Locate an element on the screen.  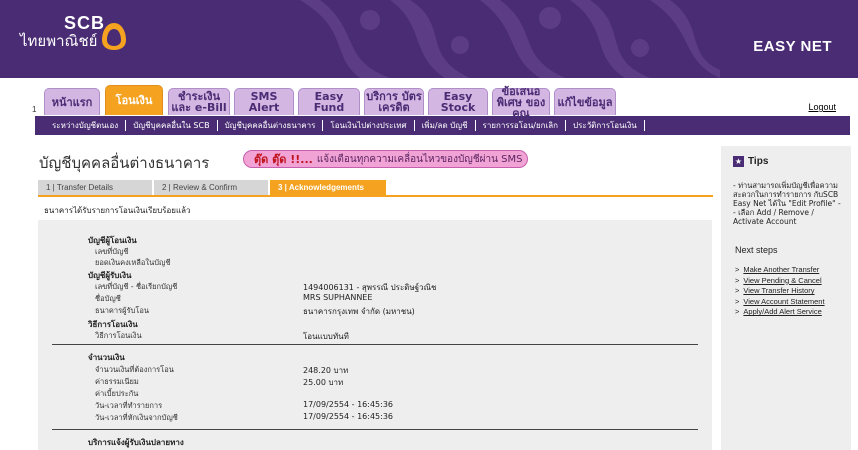
step-review-confirm: 2 | Review & Confirm is located at coordinates (211, 187).